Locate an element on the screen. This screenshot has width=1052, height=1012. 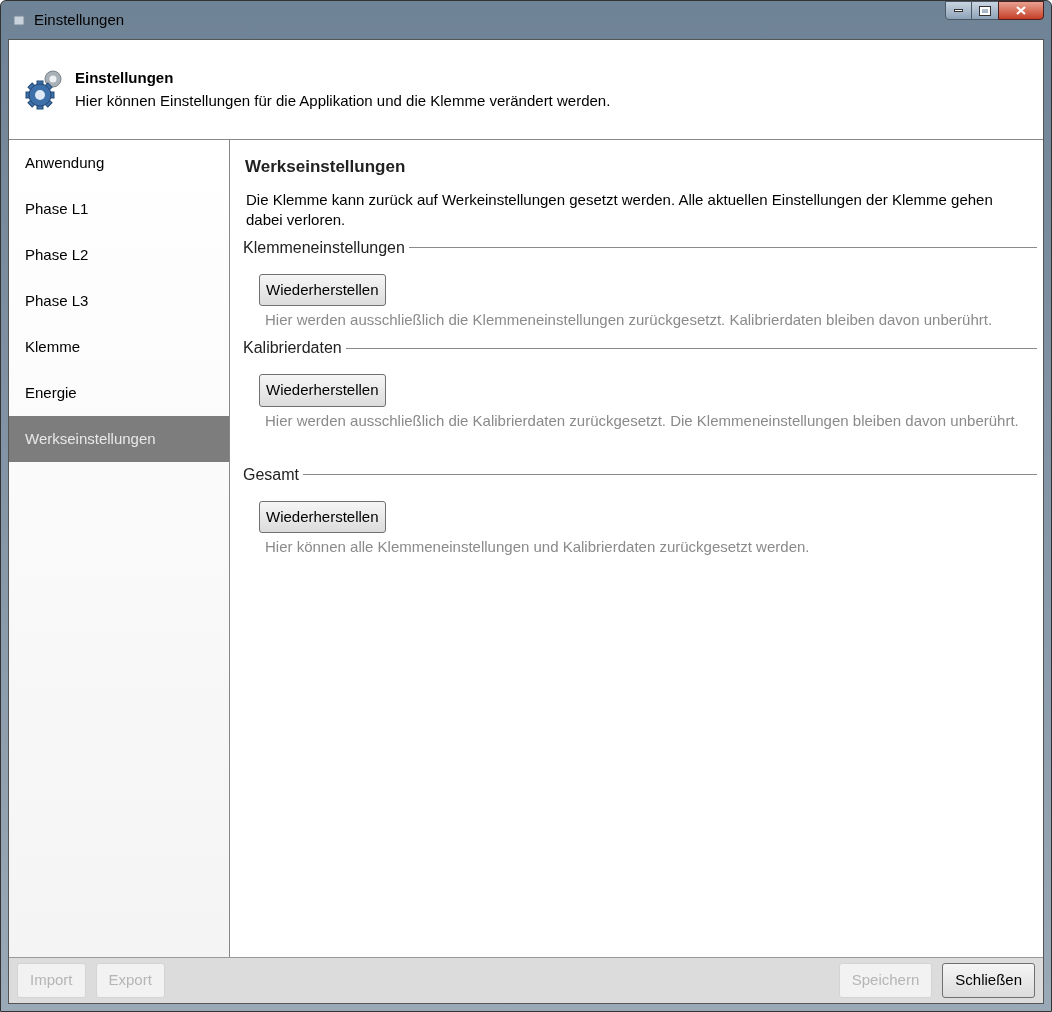
maximize-button is located at coordinates (985, 10).